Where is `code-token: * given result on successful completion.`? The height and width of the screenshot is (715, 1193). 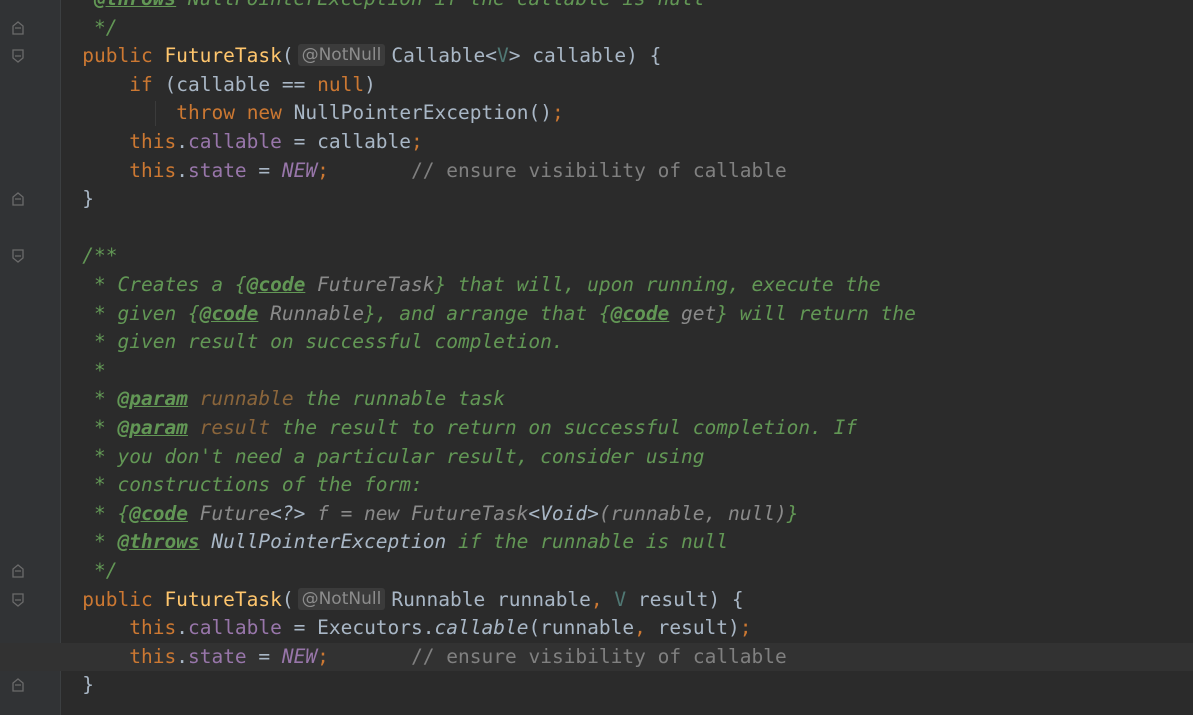
code-token: * given result on successful completion. is located at coordinates (329, 342).